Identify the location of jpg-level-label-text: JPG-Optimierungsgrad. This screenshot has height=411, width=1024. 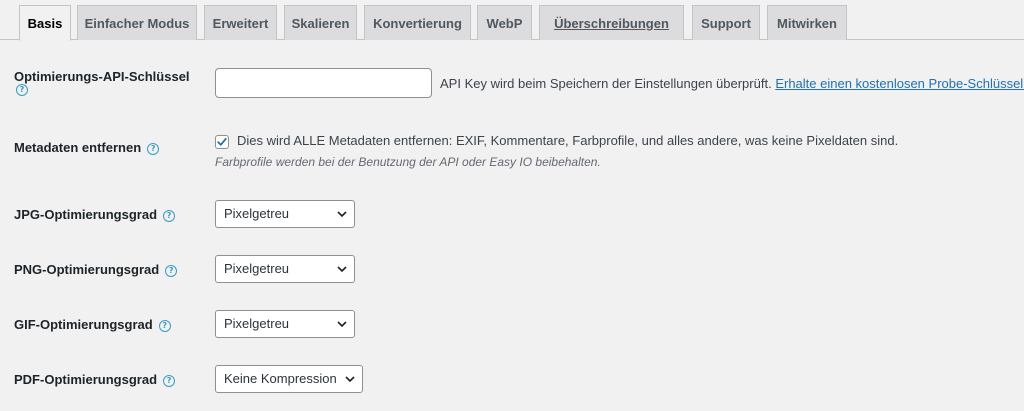
(86, 214).